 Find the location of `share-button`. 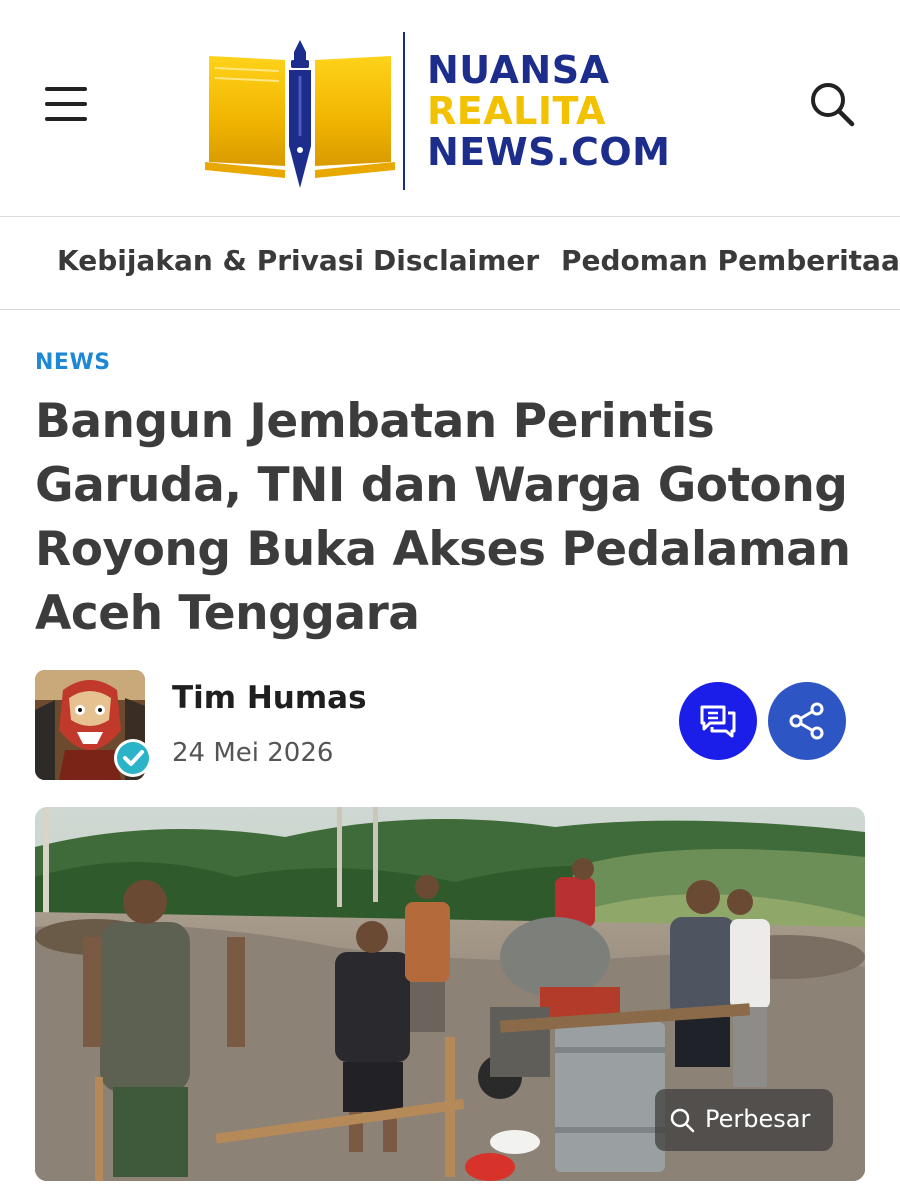

share-button is located at coordinates (807, 721).